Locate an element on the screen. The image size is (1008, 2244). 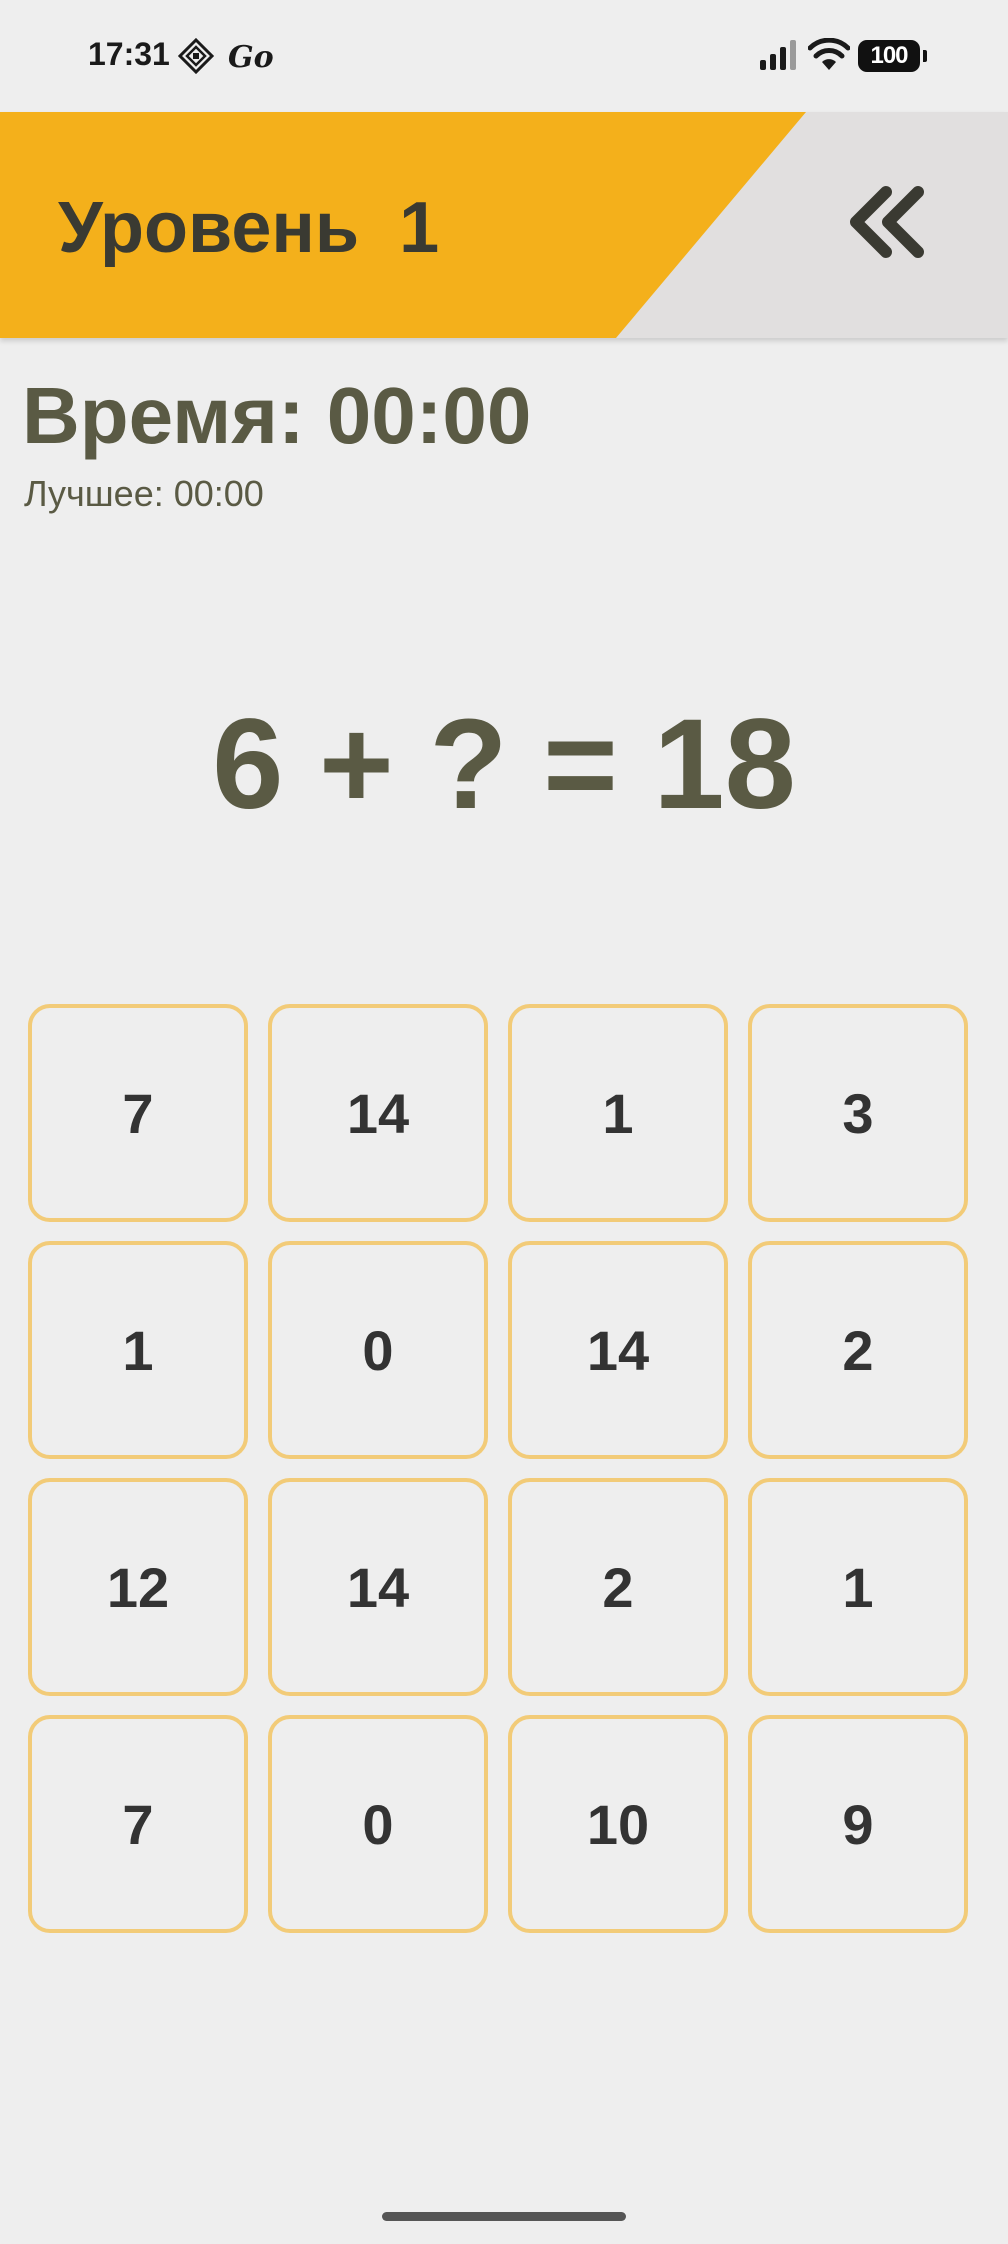
answer-button: 10 is located at coordinates (618, 1824).